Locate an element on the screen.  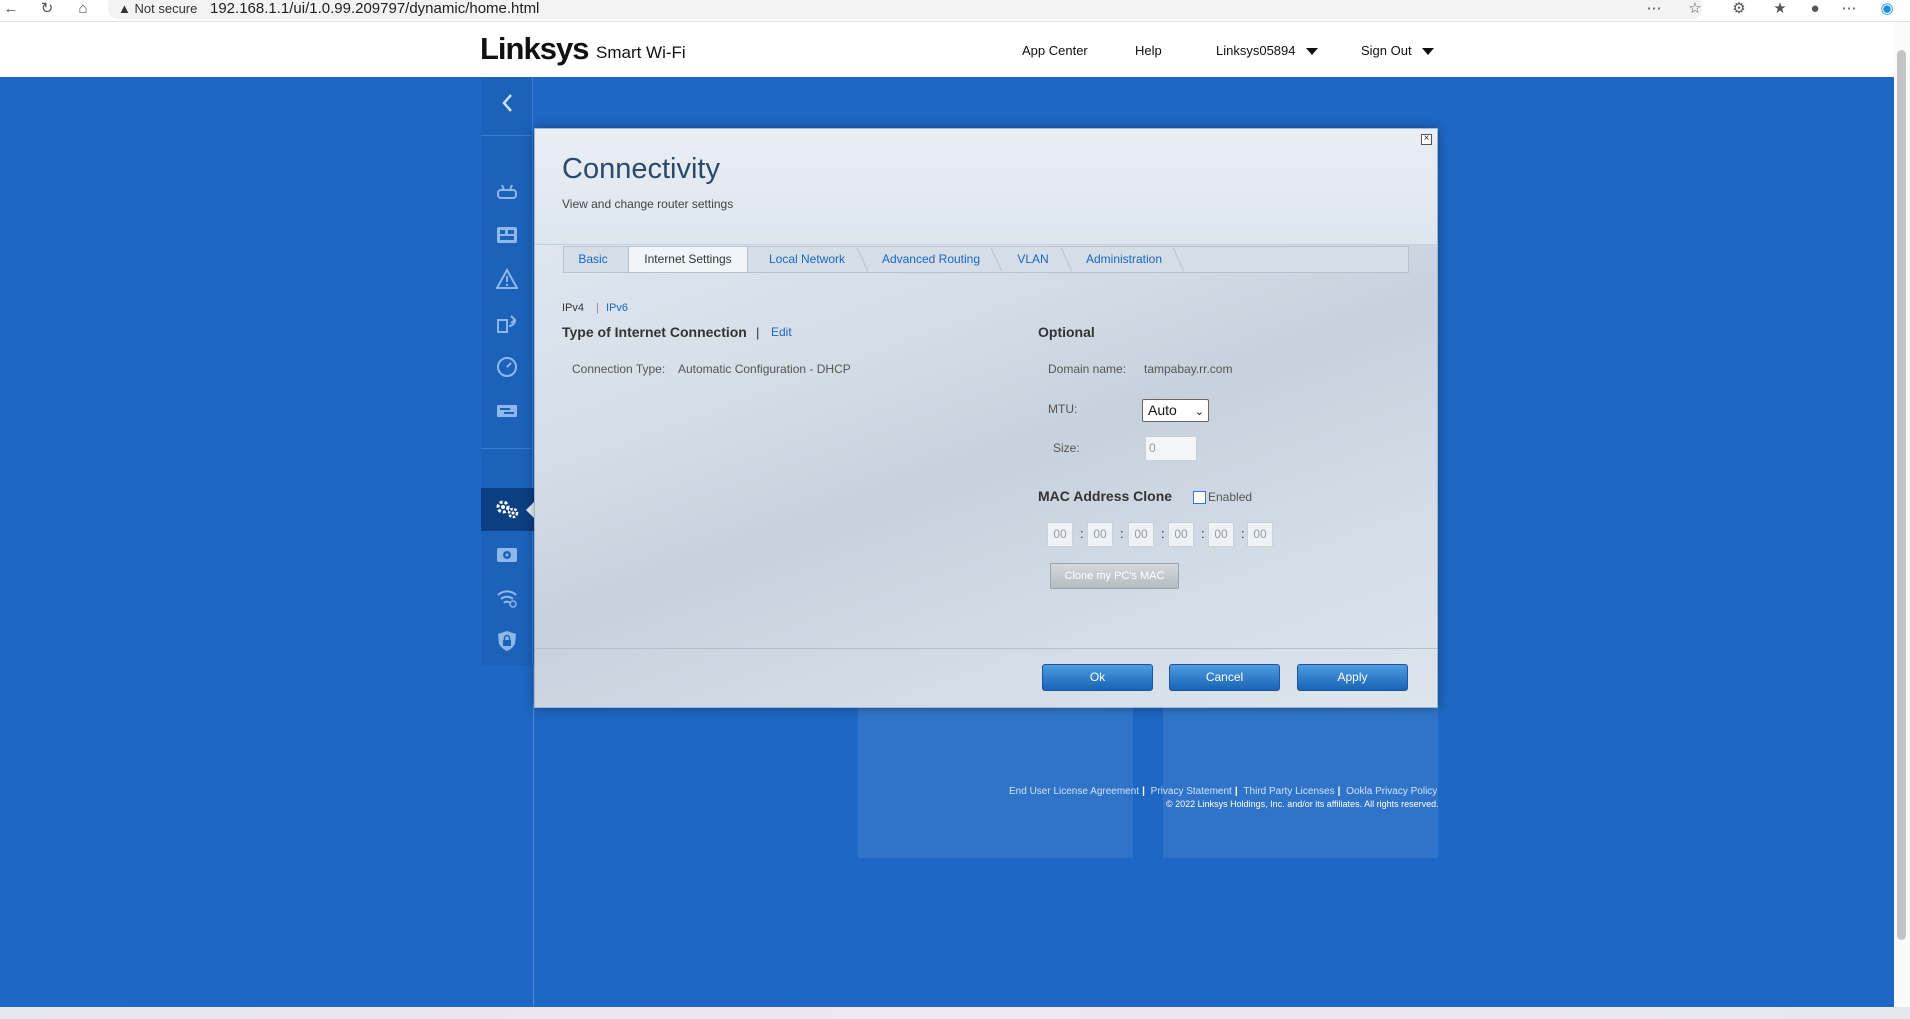
cancel-button: Cancel is located at coordinates (1224, 677).